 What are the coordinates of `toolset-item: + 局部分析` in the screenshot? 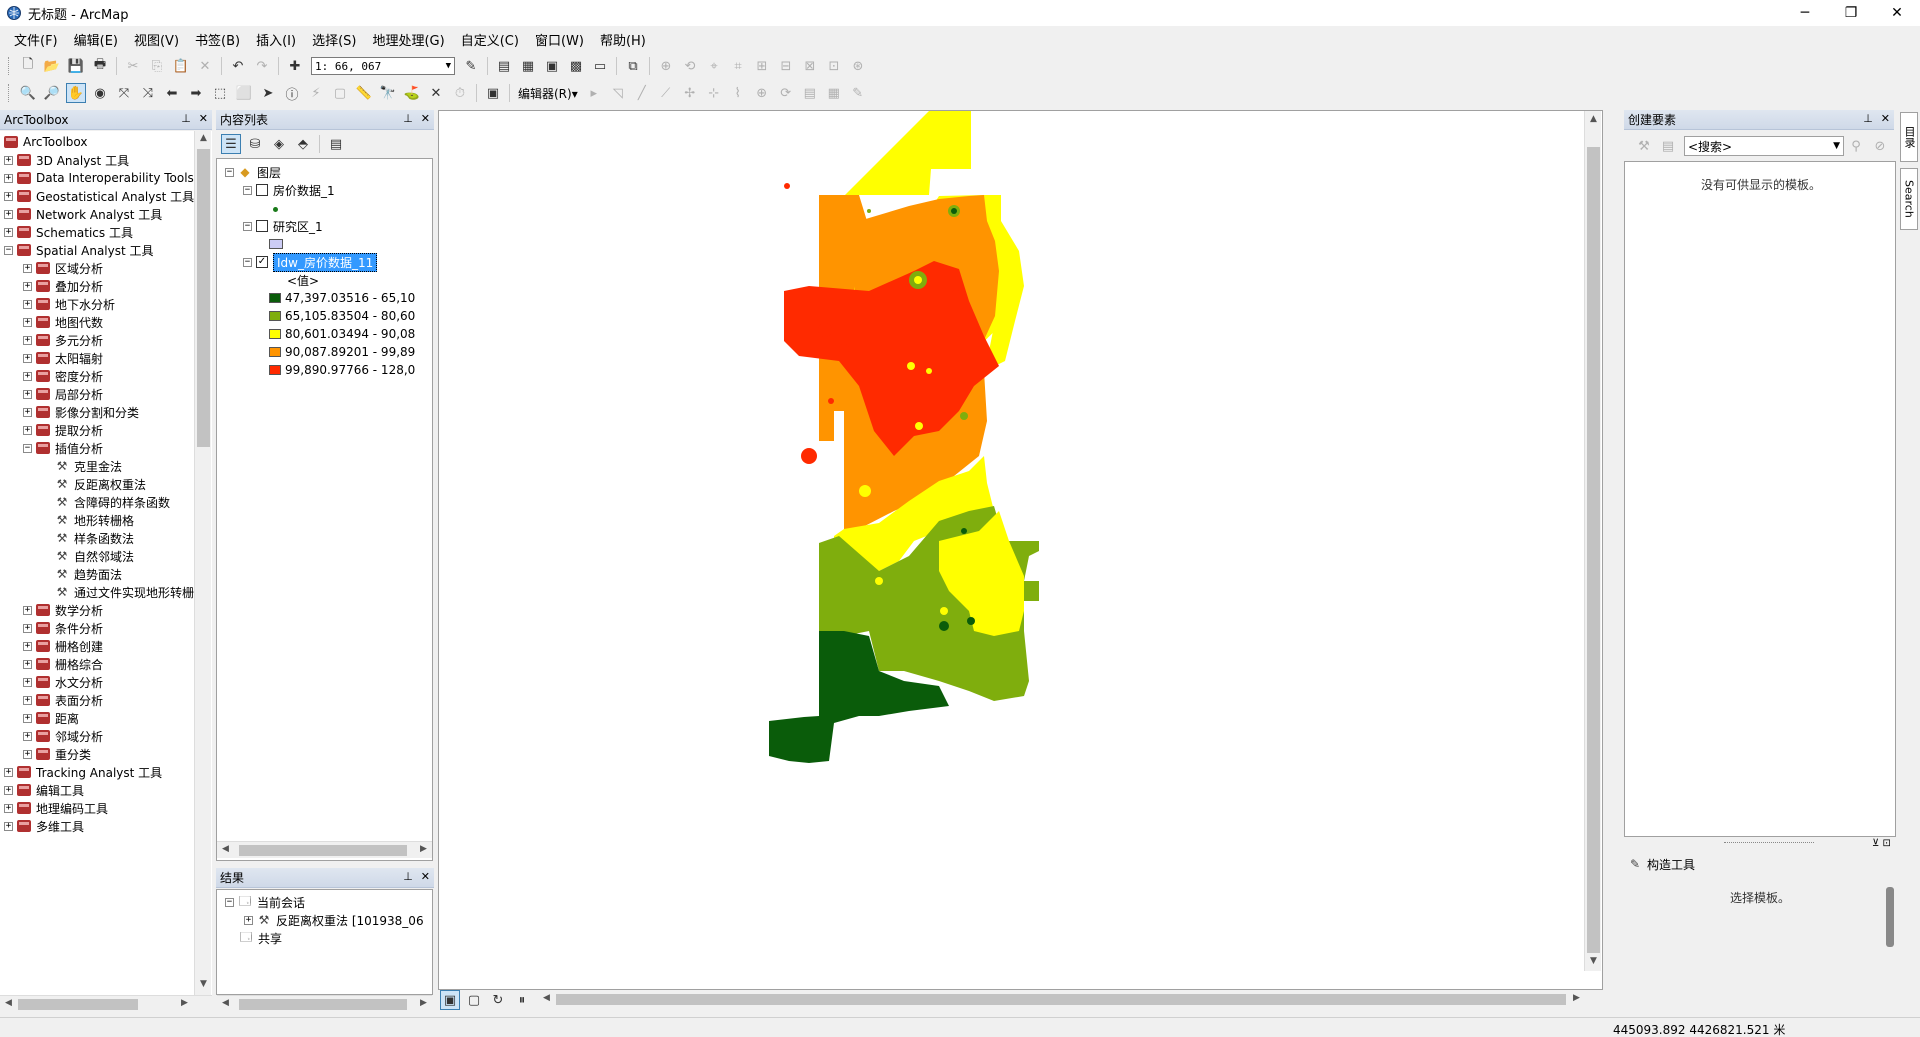 It's located at (63, 394).